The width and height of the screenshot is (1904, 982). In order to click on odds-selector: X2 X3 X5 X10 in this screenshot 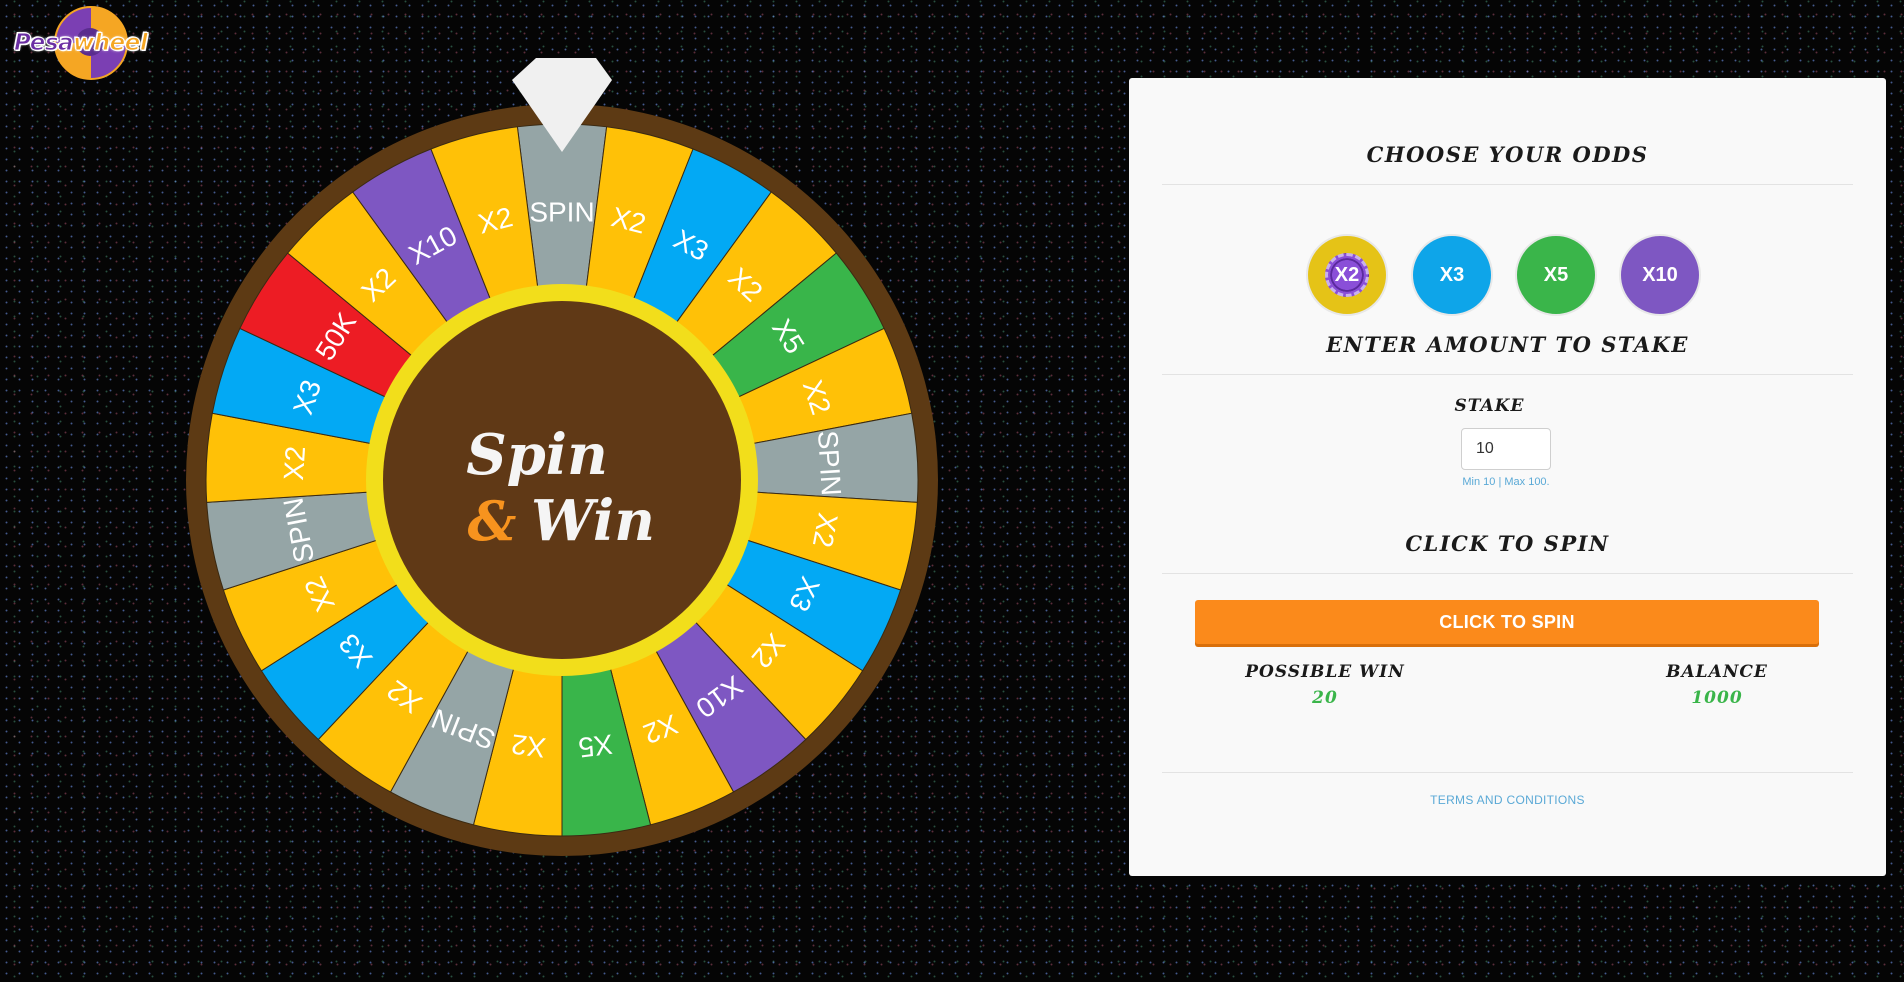, I will do `click(1507, 278)`.